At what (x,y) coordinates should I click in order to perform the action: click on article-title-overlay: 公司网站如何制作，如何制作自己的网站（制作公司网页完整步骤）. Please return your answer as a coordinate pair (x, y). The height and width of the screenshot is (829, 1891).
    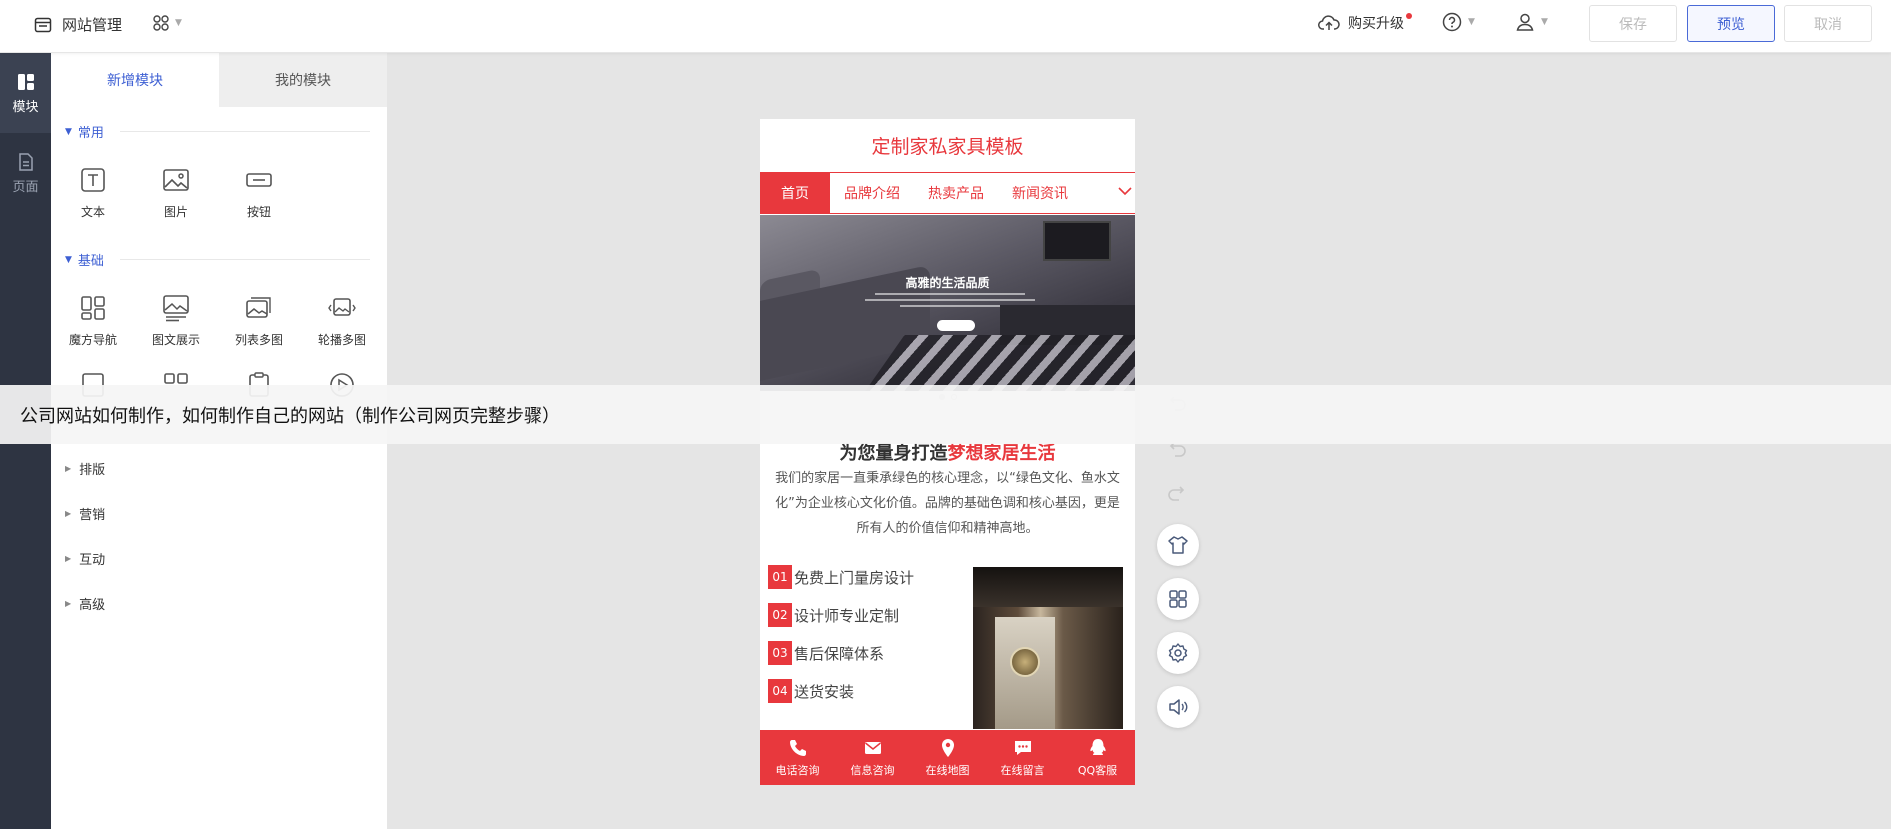
    Looking at the image, I should click on (945, 414).